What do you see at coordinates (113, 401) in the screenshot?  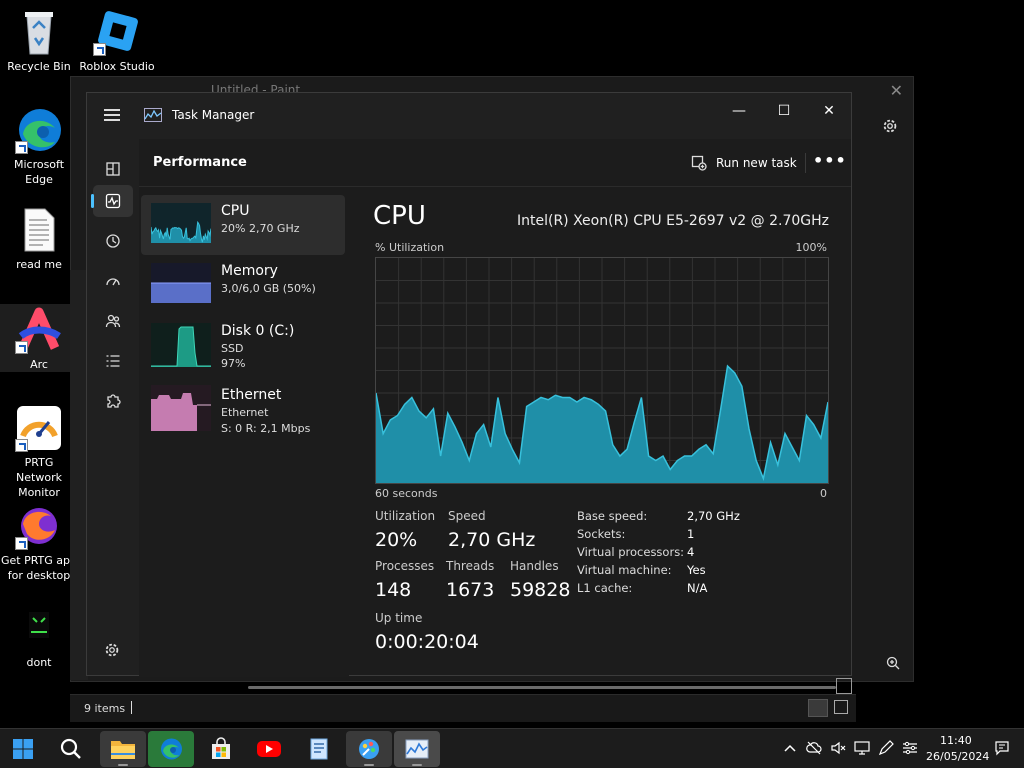 I see `nav-services` at bounding box center [113, 401].